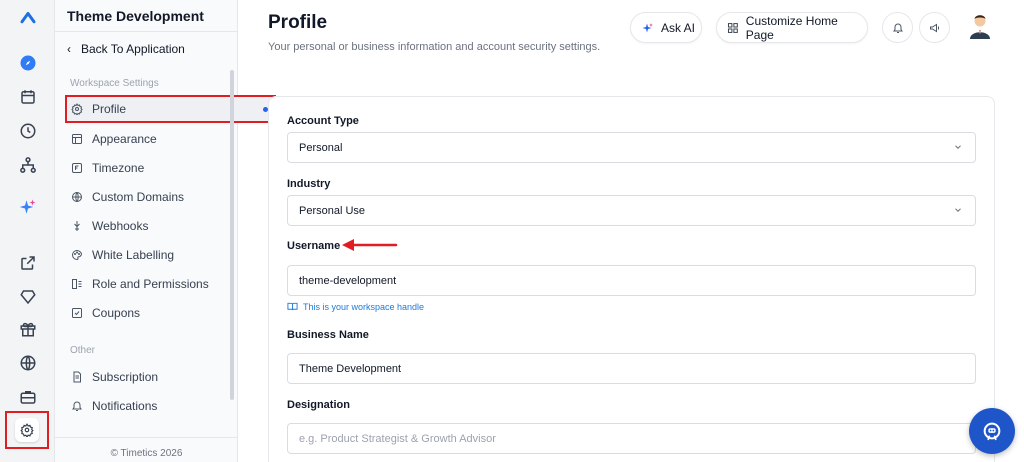 The image size is (1024, 462). I want to click on sidebar-item-notifications: Notifications, so click(142, 406).